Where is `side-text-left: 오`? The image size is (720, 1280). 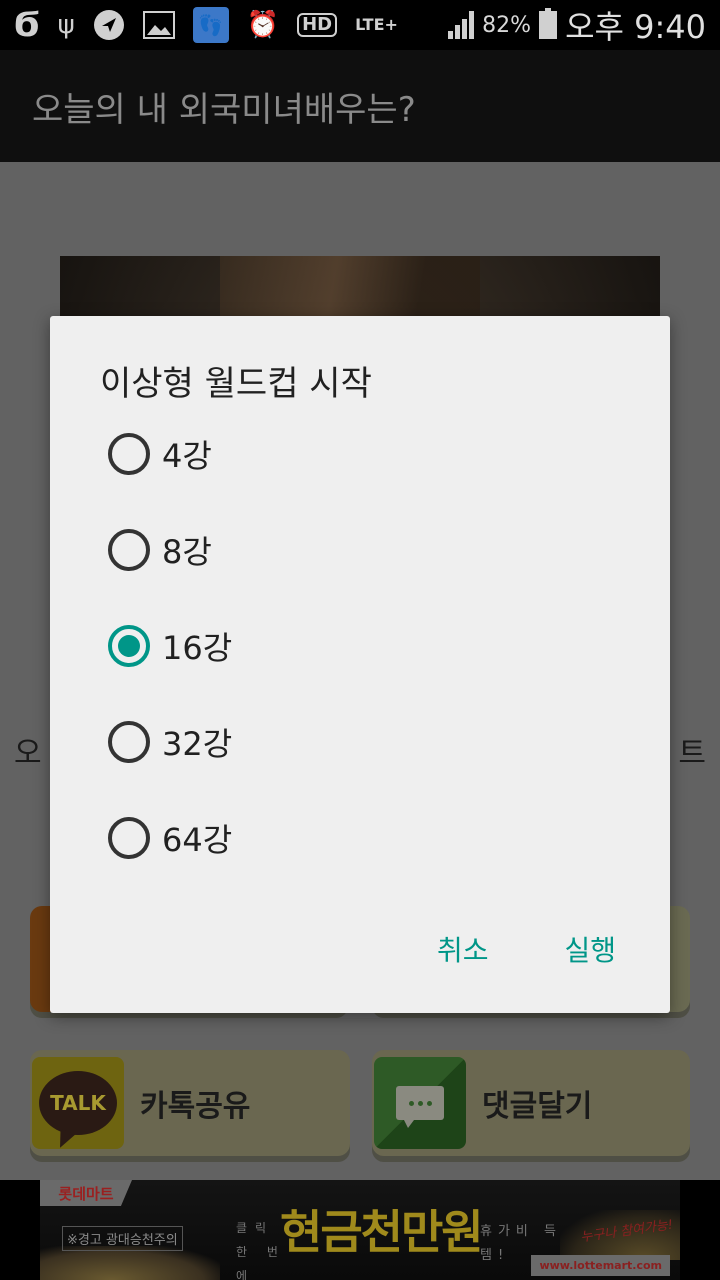
side-text-left: 오 is located at coordinates (28, 753).